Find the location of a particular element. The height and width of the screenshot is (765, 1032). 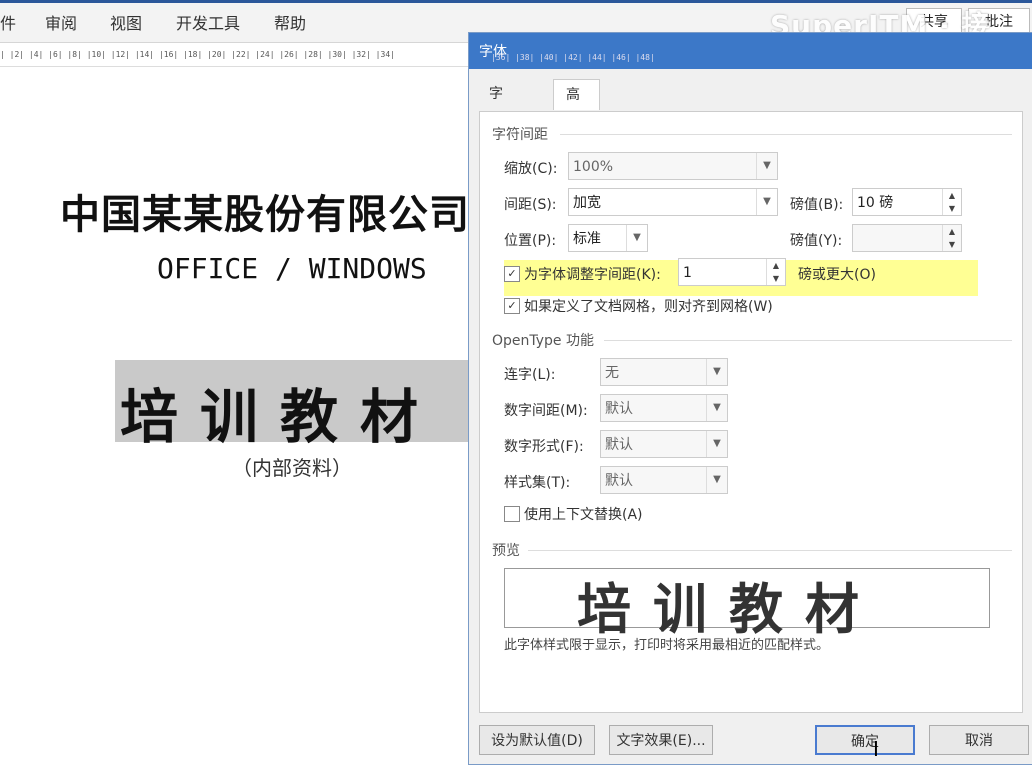

cancel-button: 取消 is located at coordinates (979, 740).